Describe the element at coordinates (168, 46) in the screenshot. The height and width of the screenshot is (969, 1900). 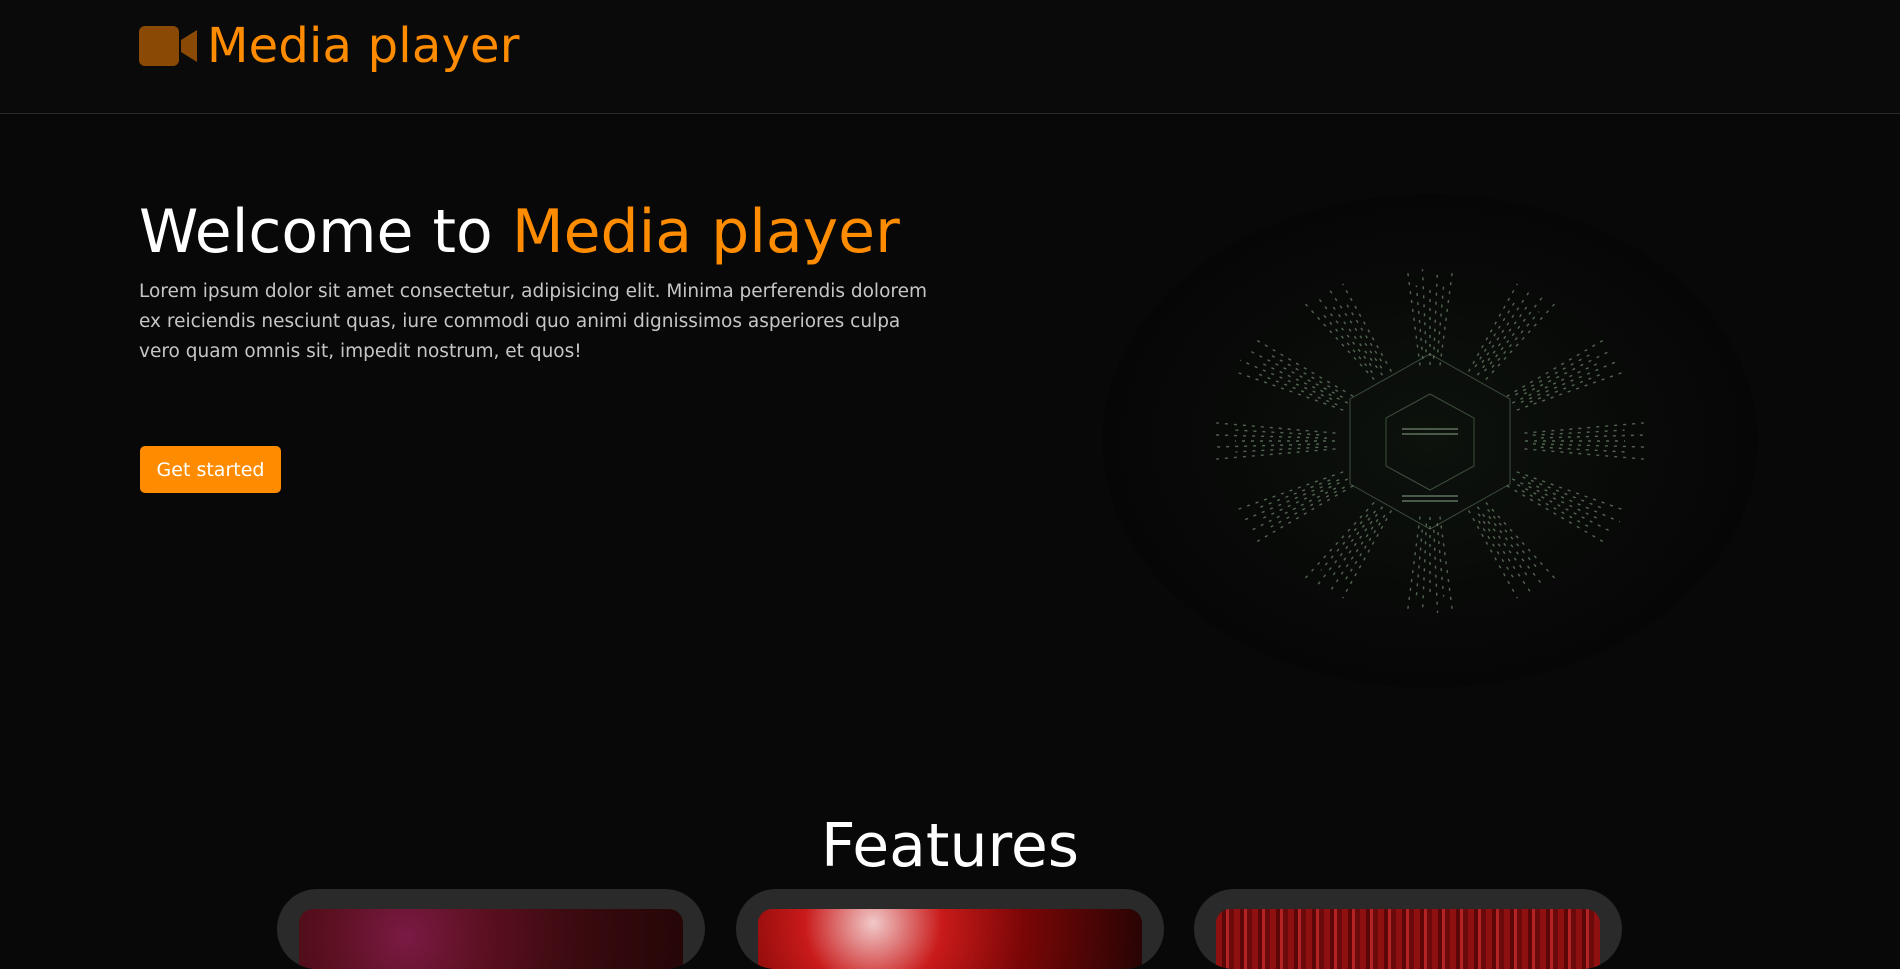
I see `video-camera-icon` at that location.